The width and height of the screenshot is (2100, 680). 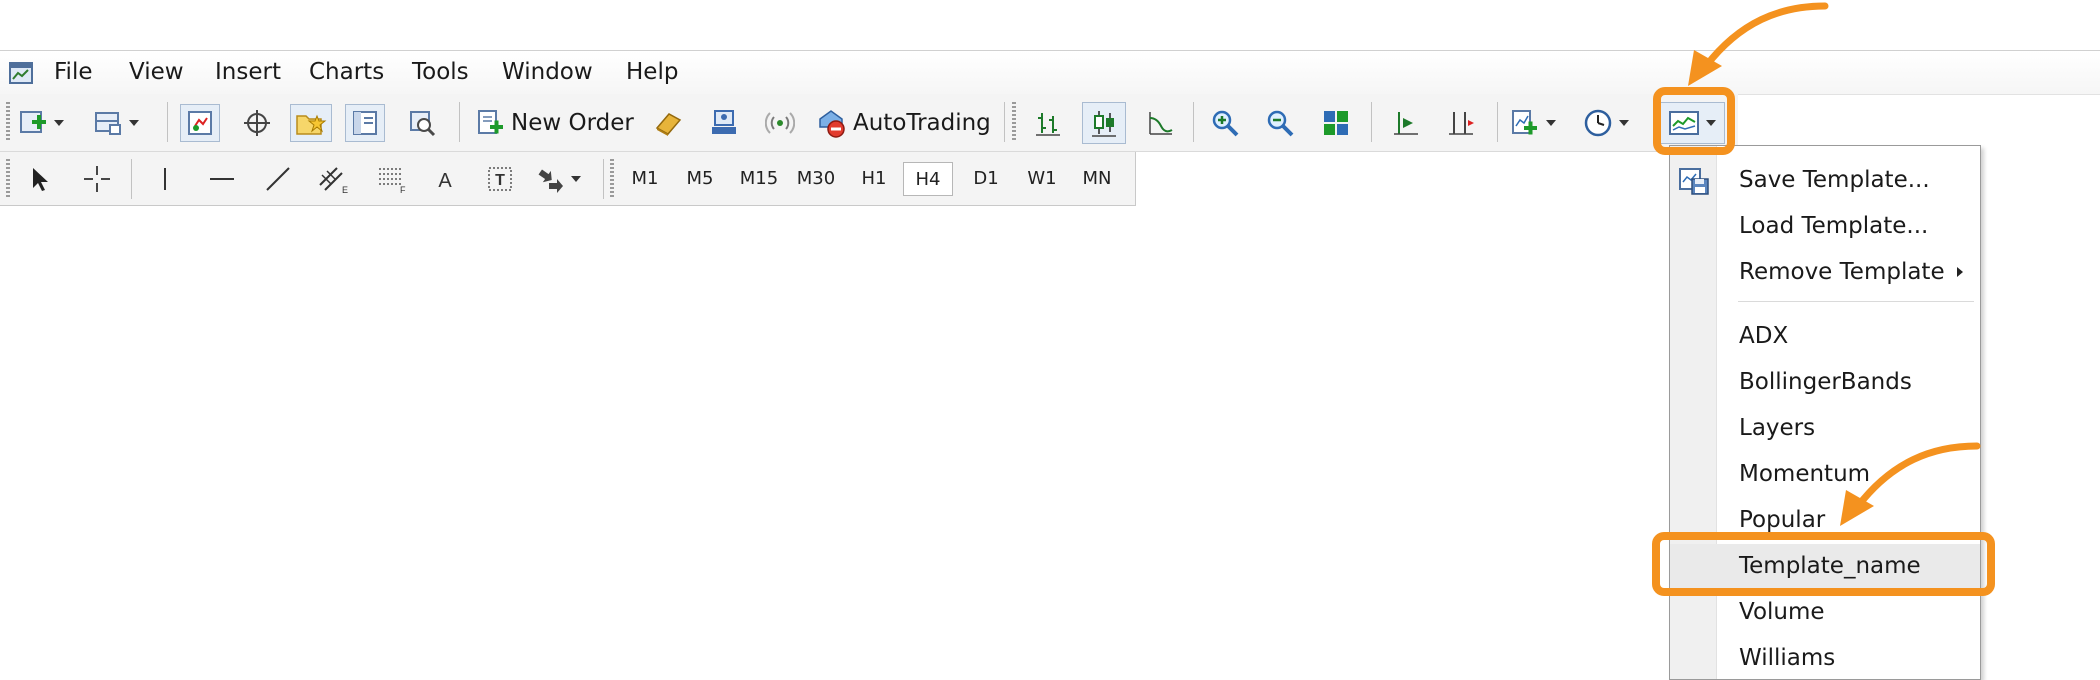 I want to click on trendline-icon, so click(x=278, y=179).